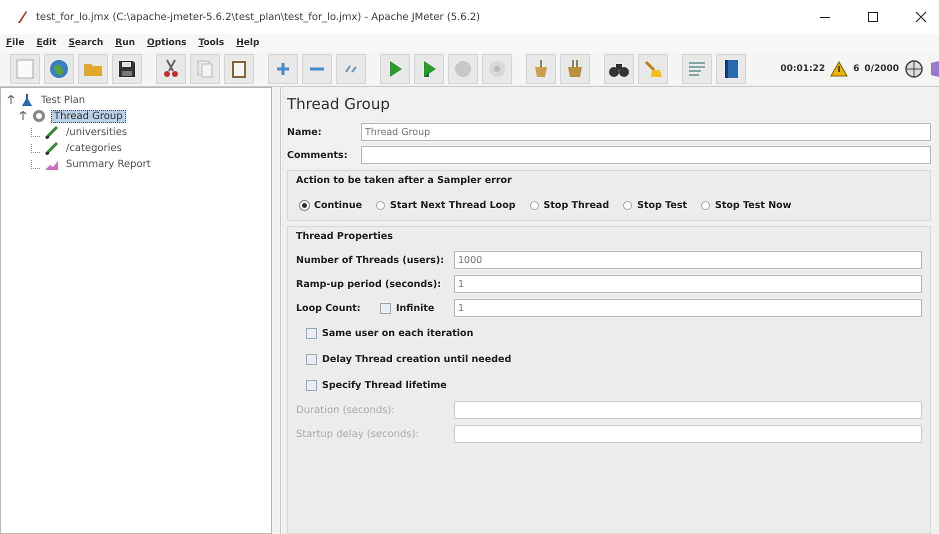 This screenshot has width=939, height=534. Describe the element at coordinates (166, 43) in the screenshot. I see `menu-item: Options` at that location.